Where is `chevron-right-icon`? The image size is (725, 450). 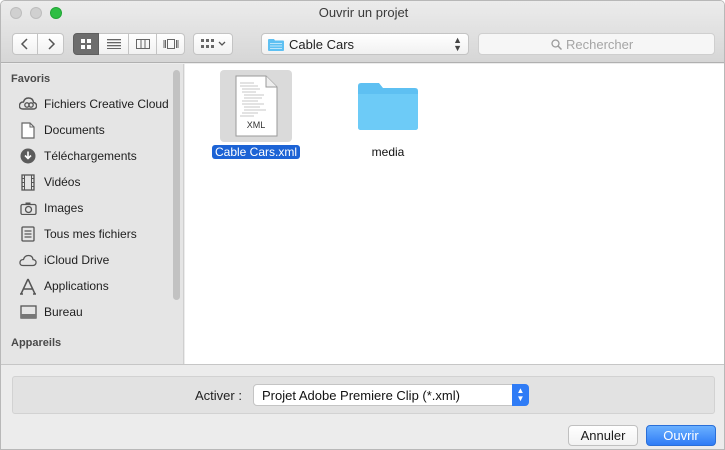
chevron-right-icon is located at coordinates (51, 44).